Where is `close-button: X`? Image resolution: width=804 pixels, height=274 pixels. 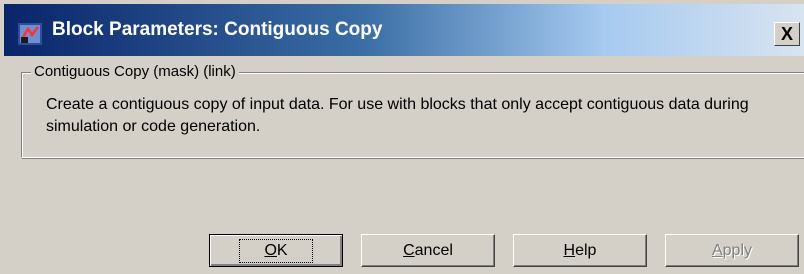 close-button: X is located at coordinates (787, 34).